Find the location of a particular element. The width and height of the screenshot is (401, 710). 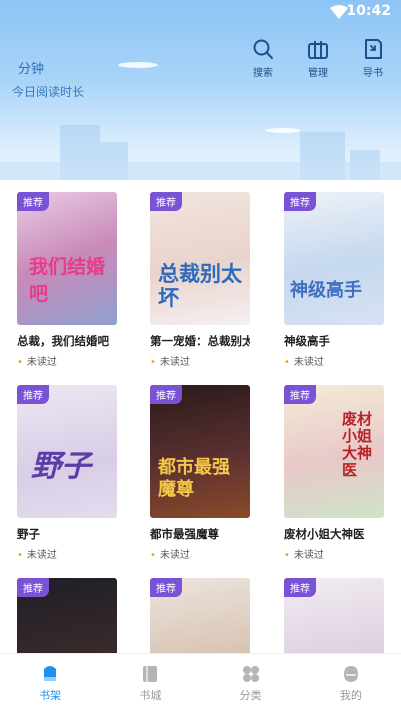

tab-bookshelf-label: 书架 is located at coordinates (50, 695).